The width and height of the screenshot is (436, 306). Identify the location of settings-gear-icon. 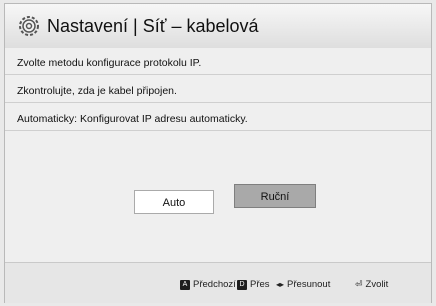
(29, 26).